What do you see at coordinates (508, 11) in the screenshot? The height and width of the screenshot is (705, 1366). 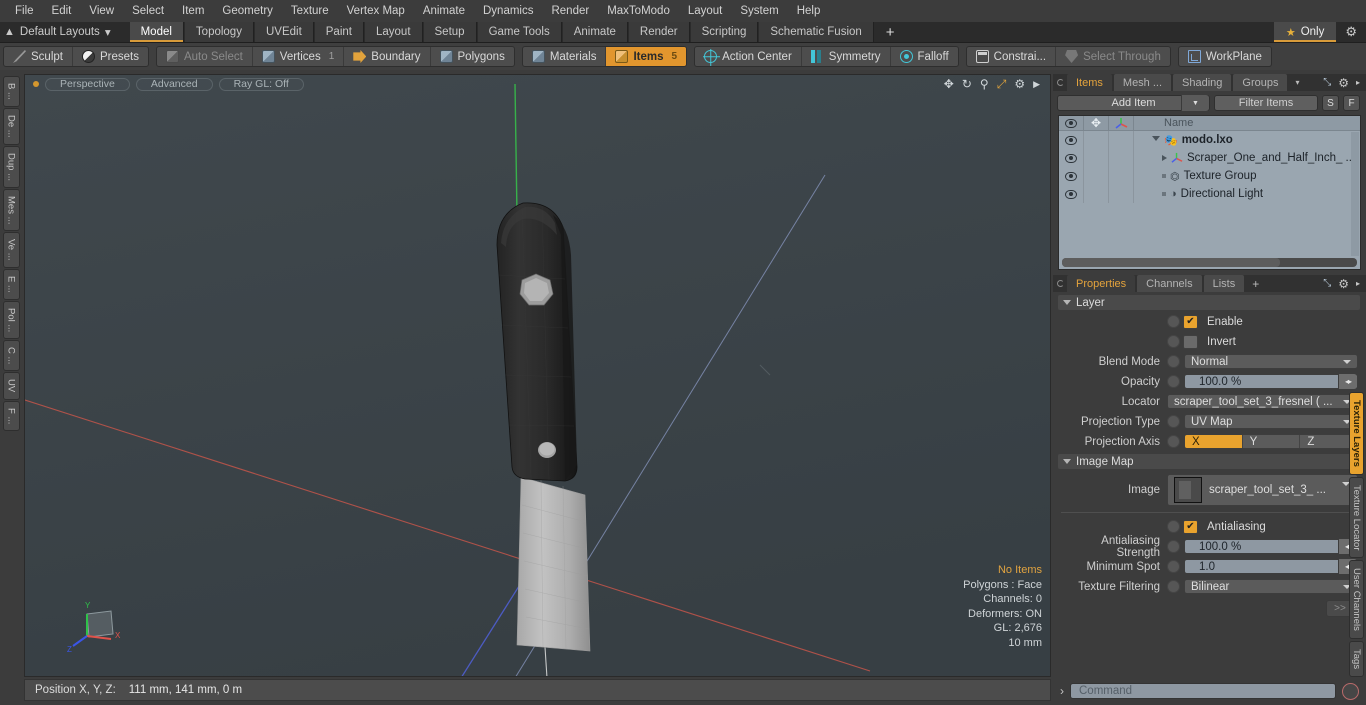 I see `menu-item-dynamics: Dynamics` at bounding box center [508, 11].